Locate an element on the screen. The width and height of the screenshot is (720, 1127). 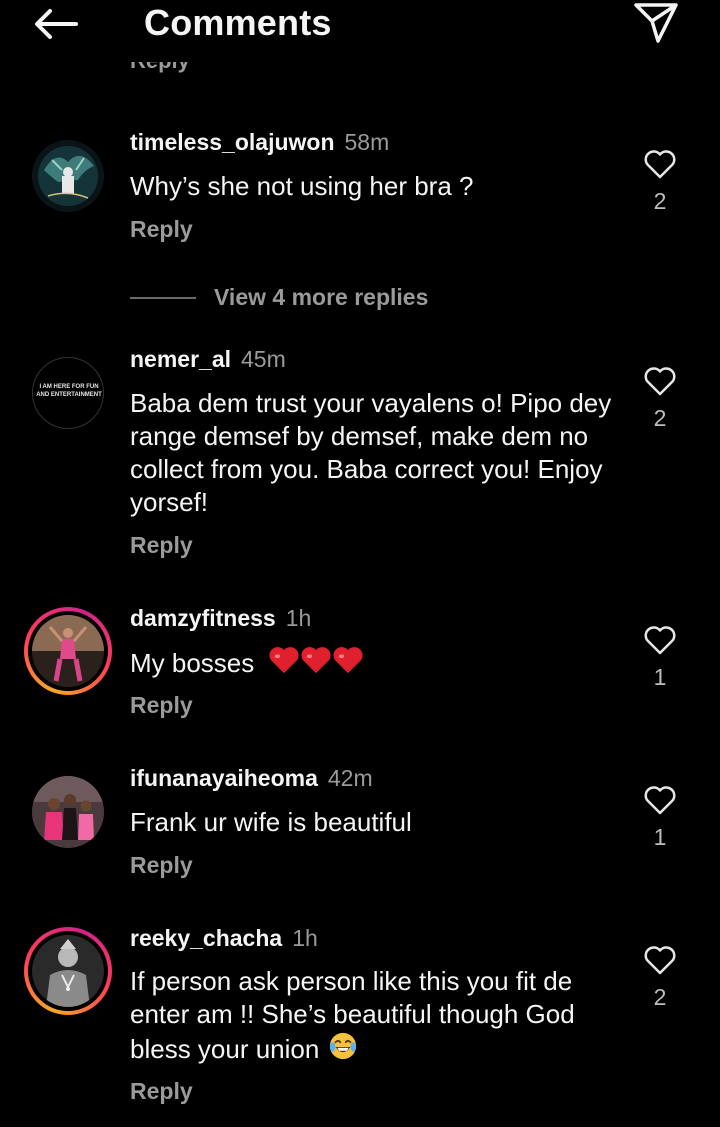
username: reeky_chacha is located at coordinates (206, 938).